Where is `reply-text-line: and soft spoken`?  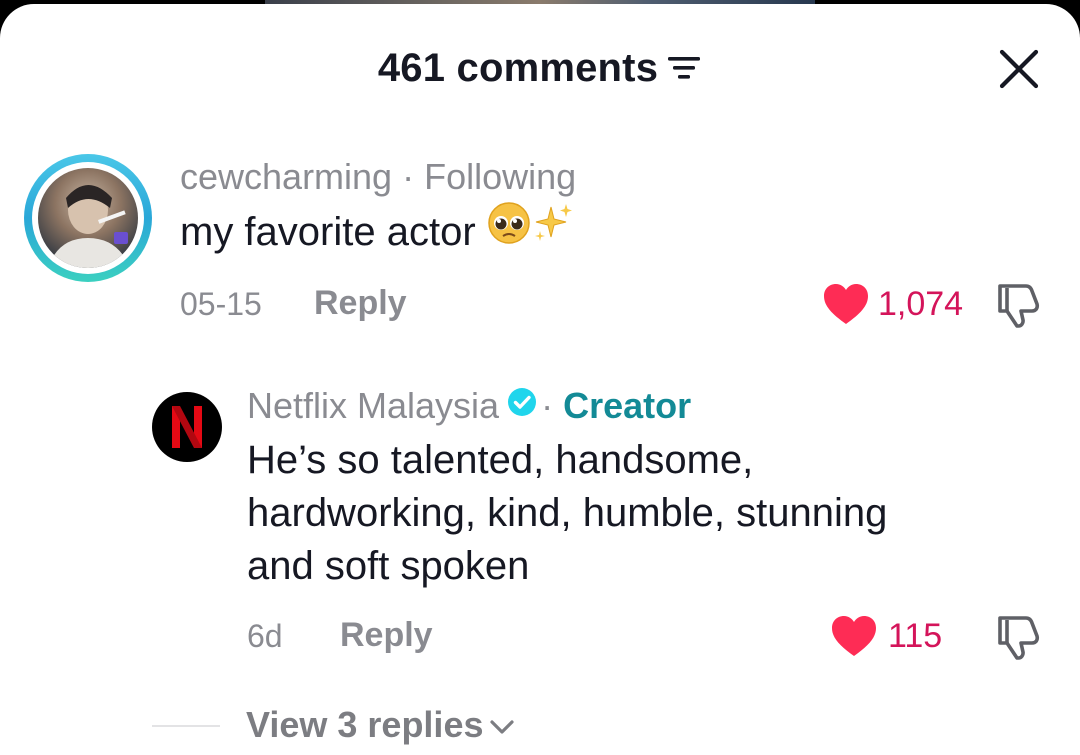
reply-text-line: and soft spoken is located at coordinates (388, 566).